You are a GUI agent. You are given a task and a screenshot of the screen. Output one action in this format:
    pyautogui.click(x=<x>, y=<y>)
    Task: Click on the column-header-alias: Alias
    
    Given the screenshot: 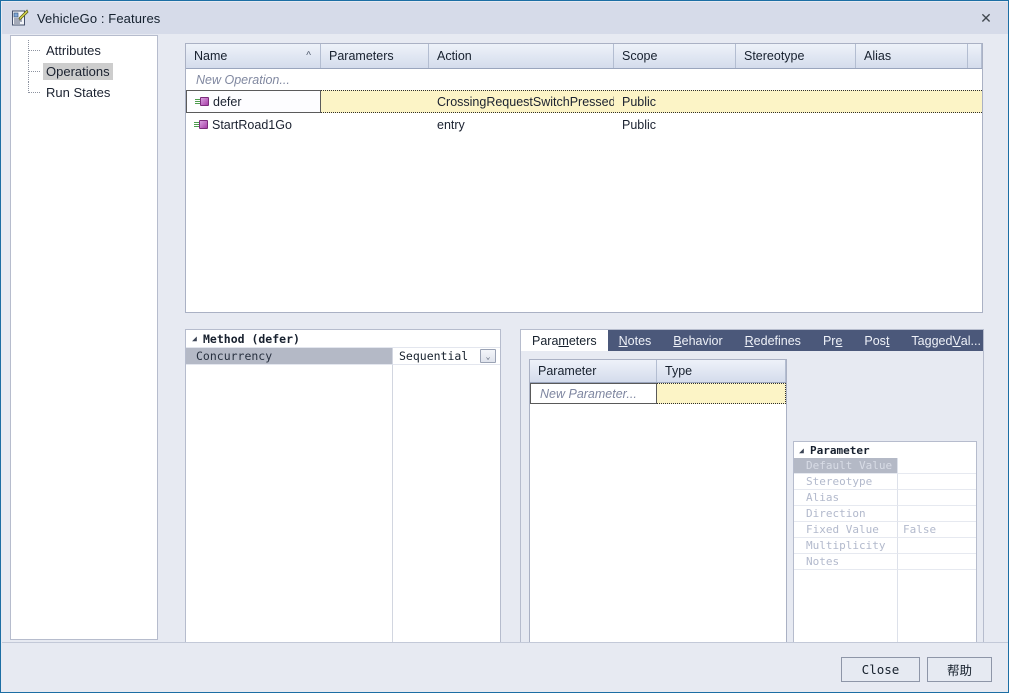 What is the action you would take?
    pyautogui.click(x=912, y=56)
    